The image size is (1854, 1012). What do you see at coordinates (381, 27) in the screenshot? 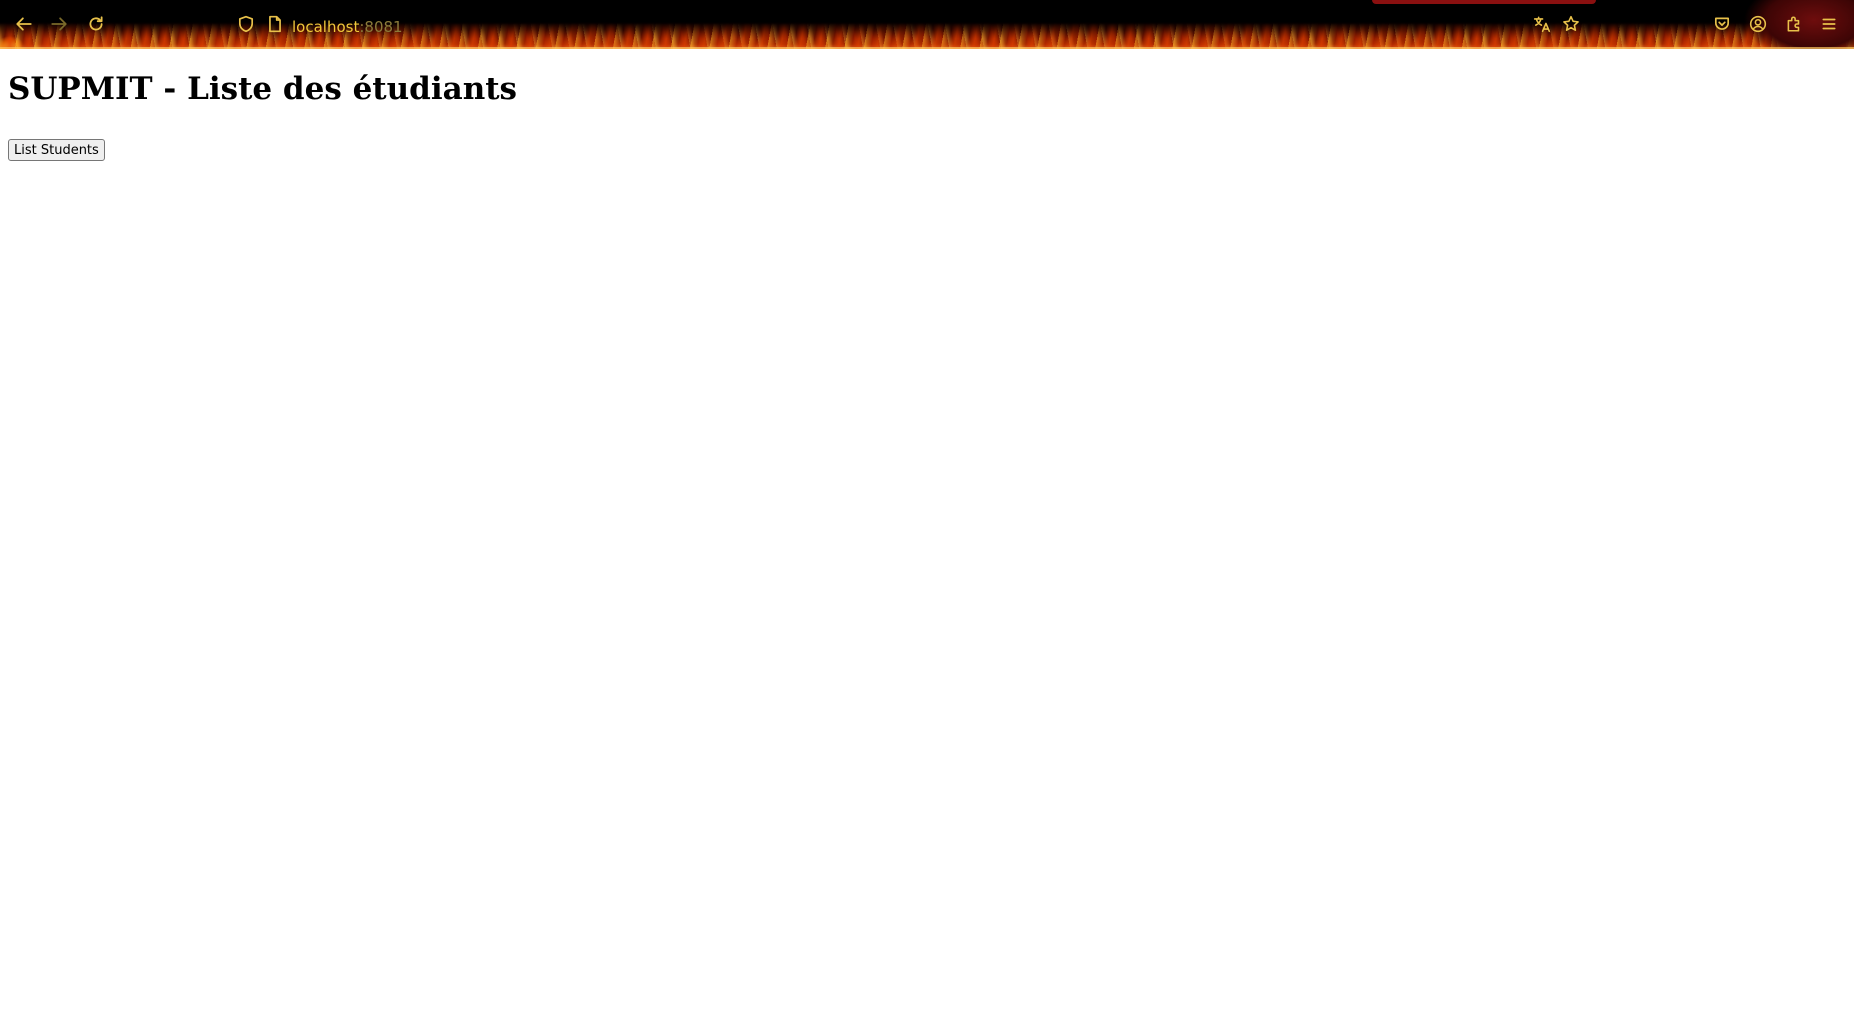
I see `url-port-text: :8081` at bounding box center [381, 27].